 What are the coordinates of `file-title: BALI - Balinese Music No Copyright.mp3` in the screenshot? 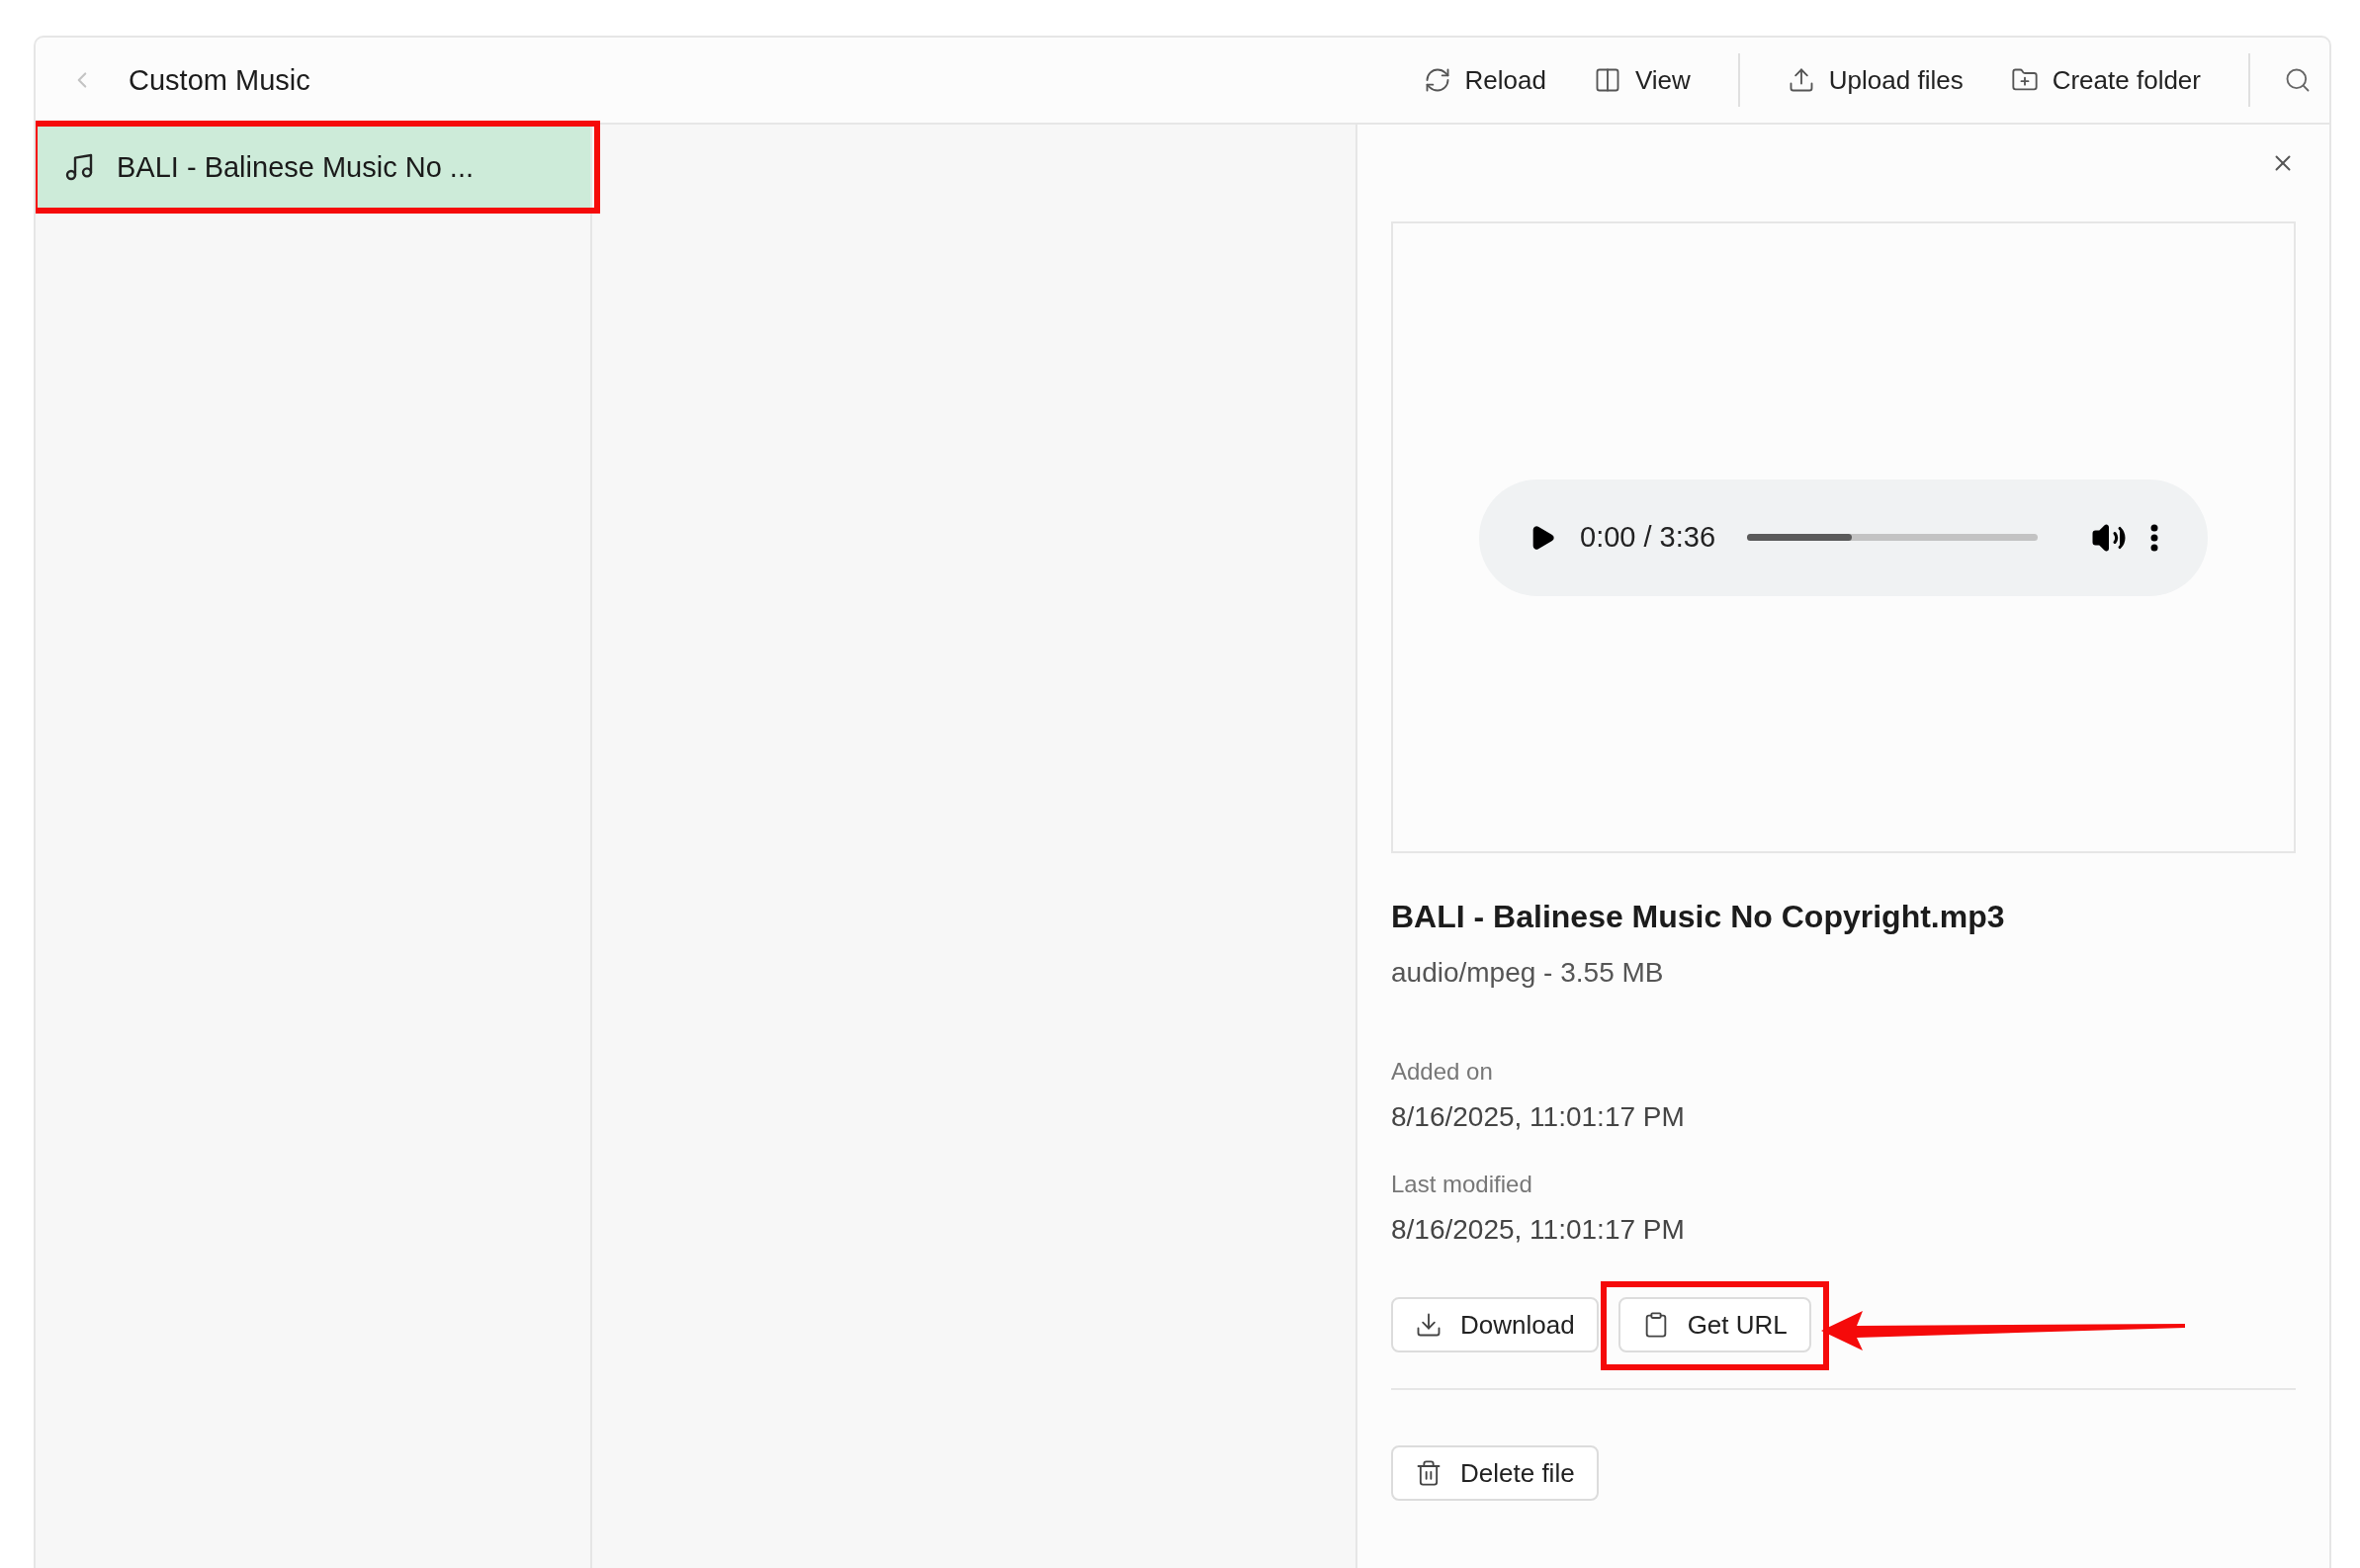 It's located at (1698, 917).